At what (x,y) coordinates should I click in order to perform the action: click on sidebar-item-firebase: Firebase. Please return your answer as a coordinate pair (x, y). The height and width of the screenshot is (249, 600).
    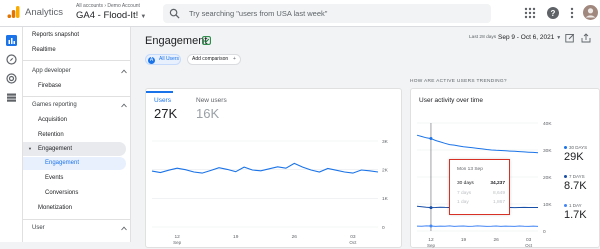
    Looking at the image, I should click on (84, 86).